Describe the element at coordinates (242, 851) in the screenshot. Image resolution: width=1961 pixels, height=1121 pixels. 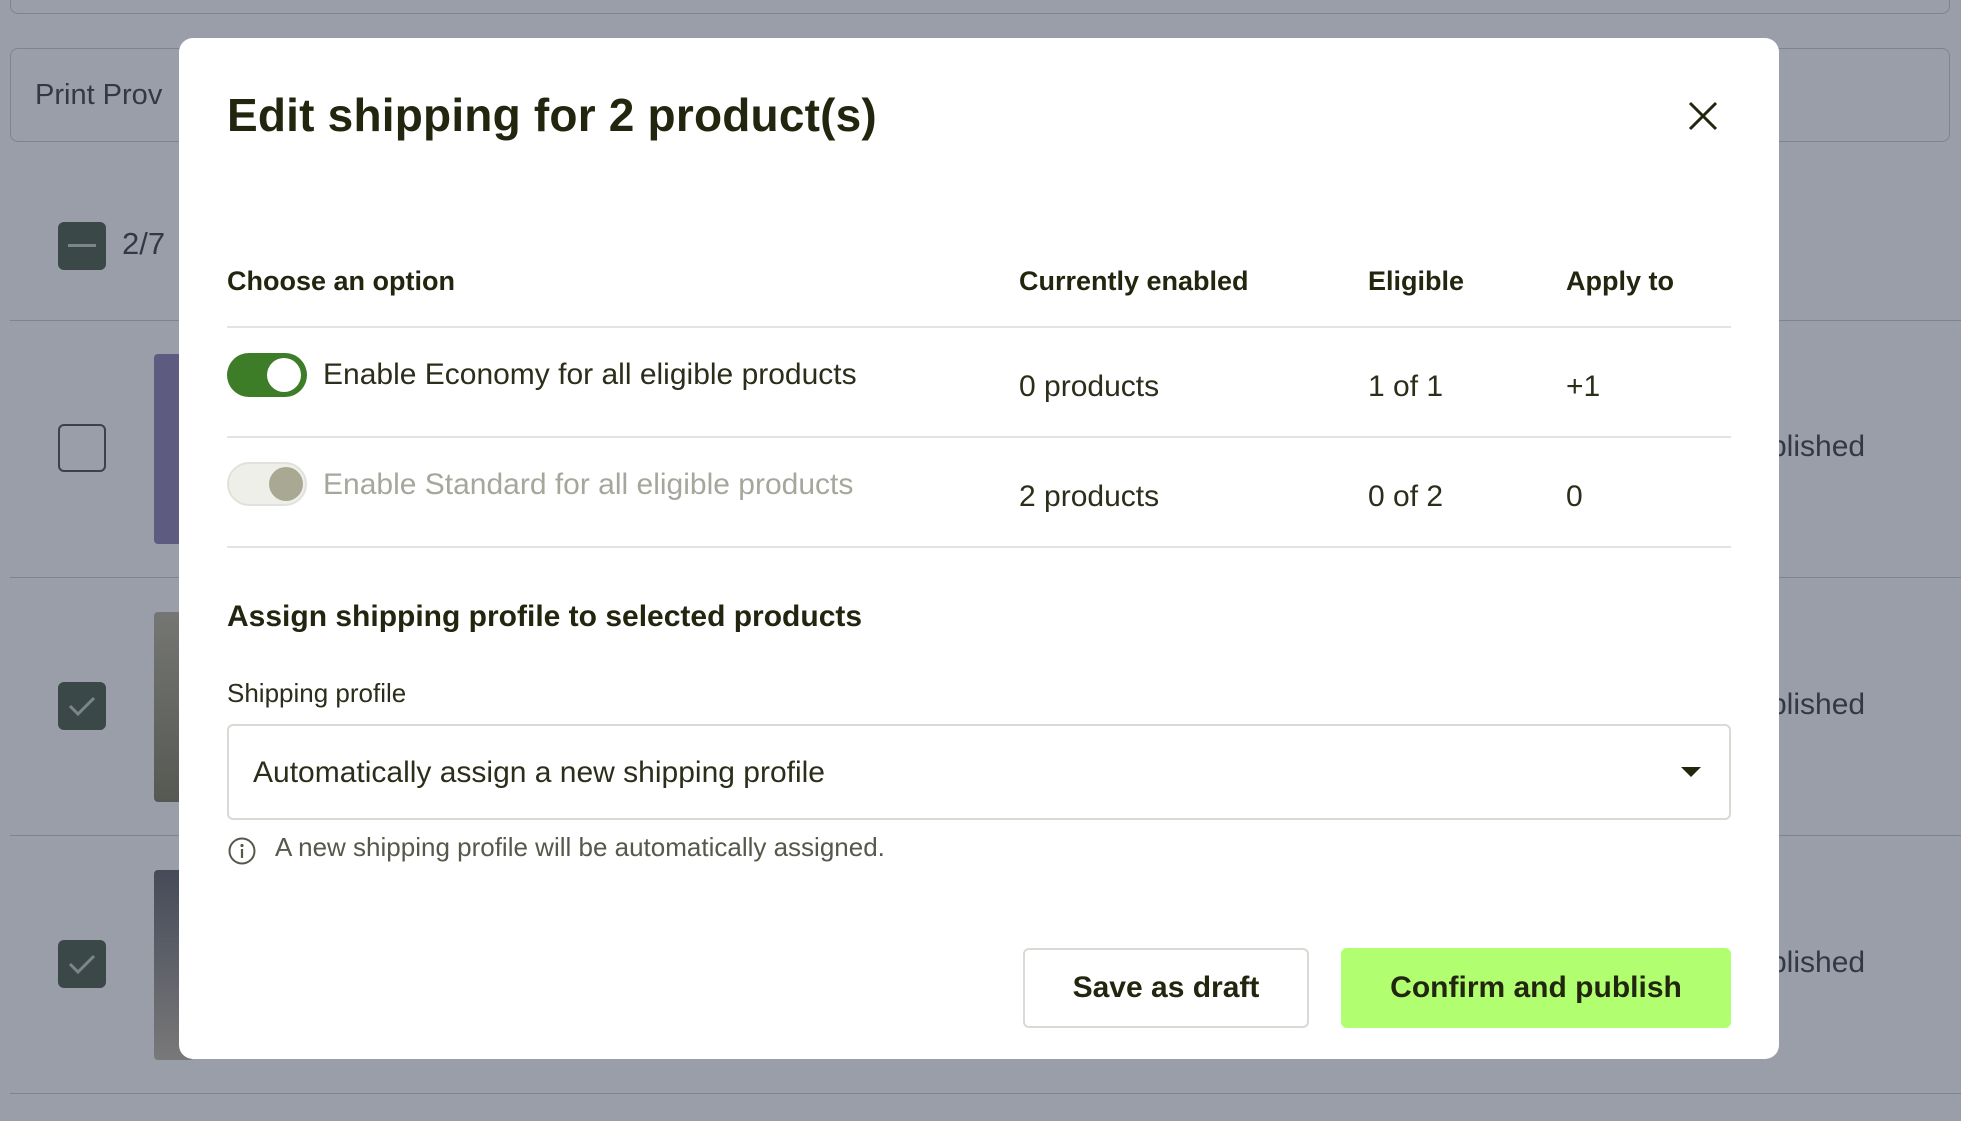
I see `info-icon` at that location.